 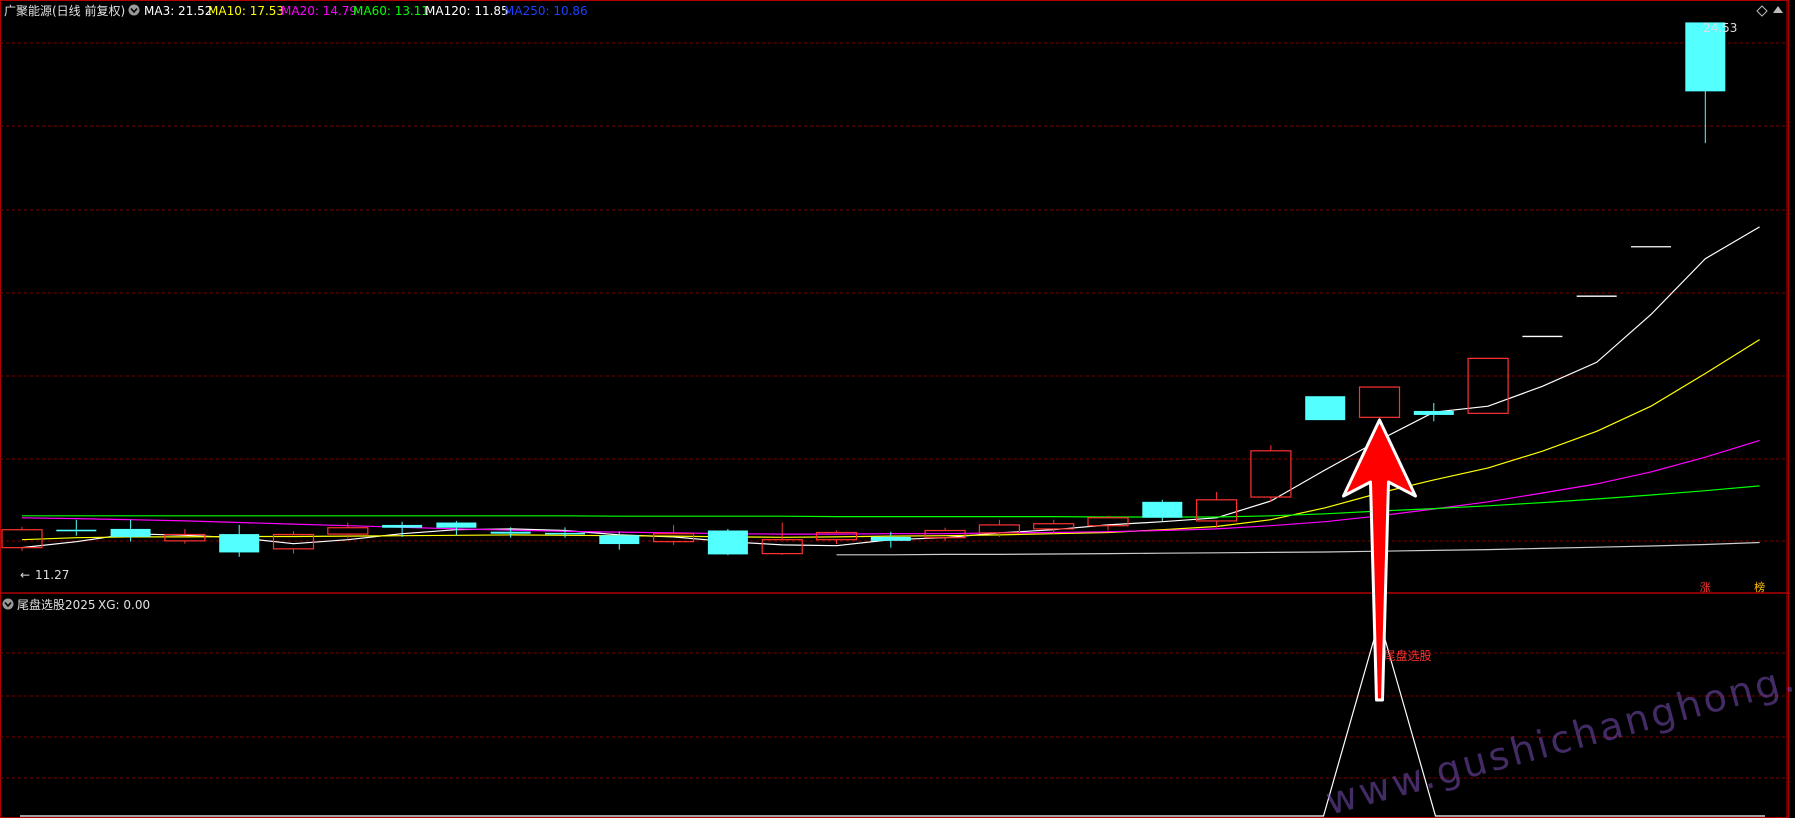 I want to click on low-price-label: ← 11.27, so click(x=44, y=575).